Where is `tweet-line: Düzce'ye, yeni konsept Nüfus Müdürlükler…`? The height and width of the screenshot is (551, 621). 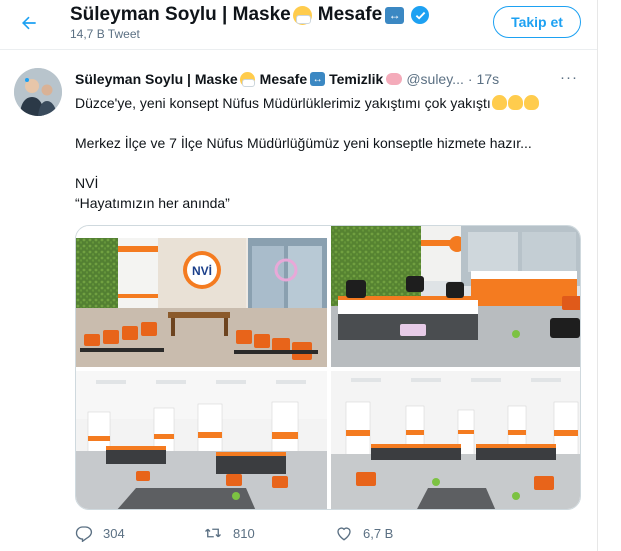
tweet-line: Düzce'ye, yeni konsept Nüfus Müdürlükler… is located at coordinates (330, 103).